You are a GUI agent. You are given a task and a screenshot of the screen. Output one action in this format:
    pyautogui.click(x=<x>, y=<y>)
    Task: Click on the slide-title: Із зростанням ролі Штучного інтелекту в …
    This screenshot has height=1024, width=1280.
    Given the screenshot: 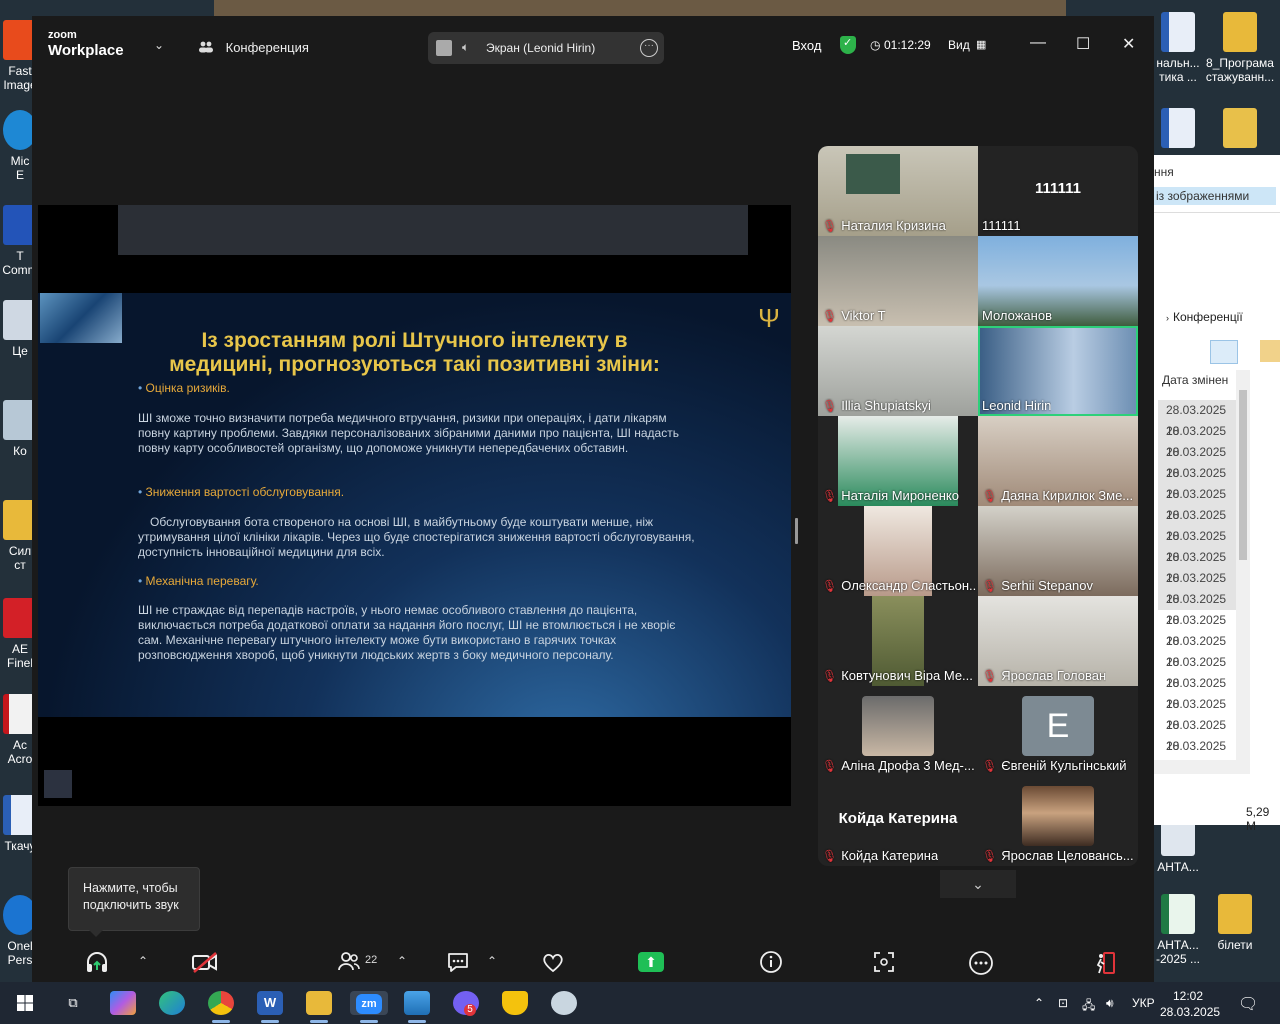 What is the action you would take?
    pyautogui.click(x=414, y=353)
    